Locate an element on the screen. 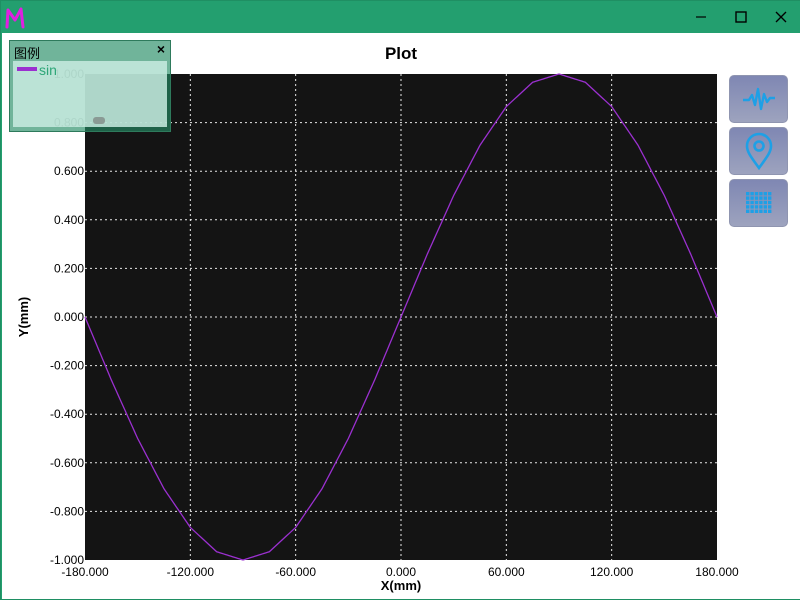 The image size is (800, 600). y-axis-label: Y(mm) is located at coordinates (23, 317).